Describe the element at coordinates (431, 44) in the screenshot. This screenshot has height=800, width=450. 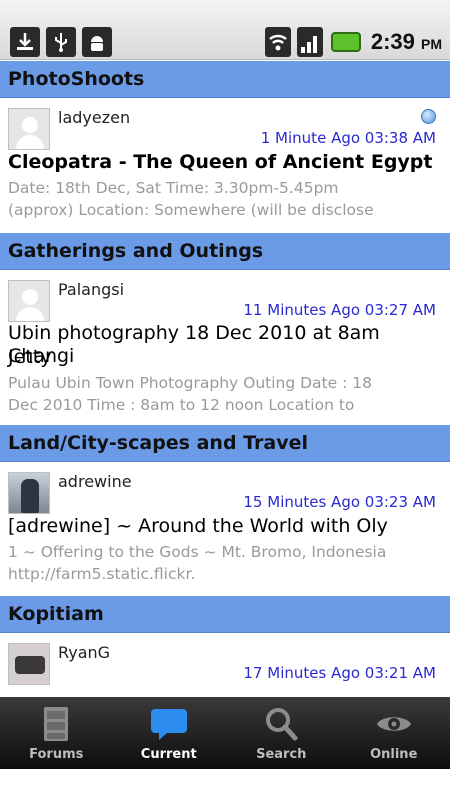
I see `clock-ampm: PM` at that location.